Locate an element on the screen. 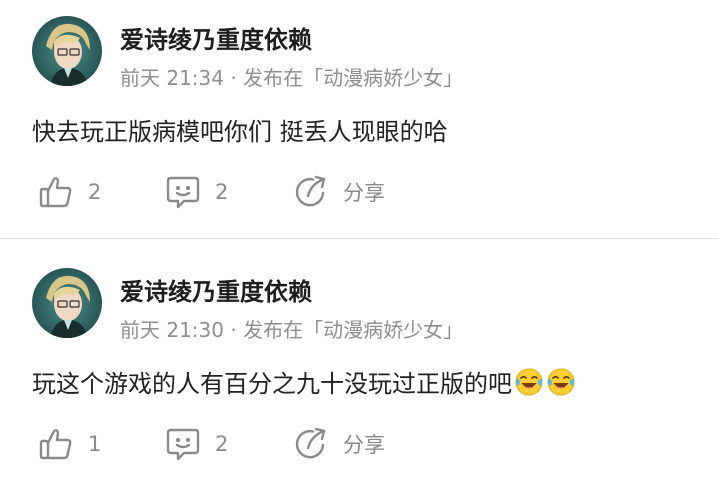 This screenshot has width=719, height=492. post-divider is located at coordinates (359, 238).